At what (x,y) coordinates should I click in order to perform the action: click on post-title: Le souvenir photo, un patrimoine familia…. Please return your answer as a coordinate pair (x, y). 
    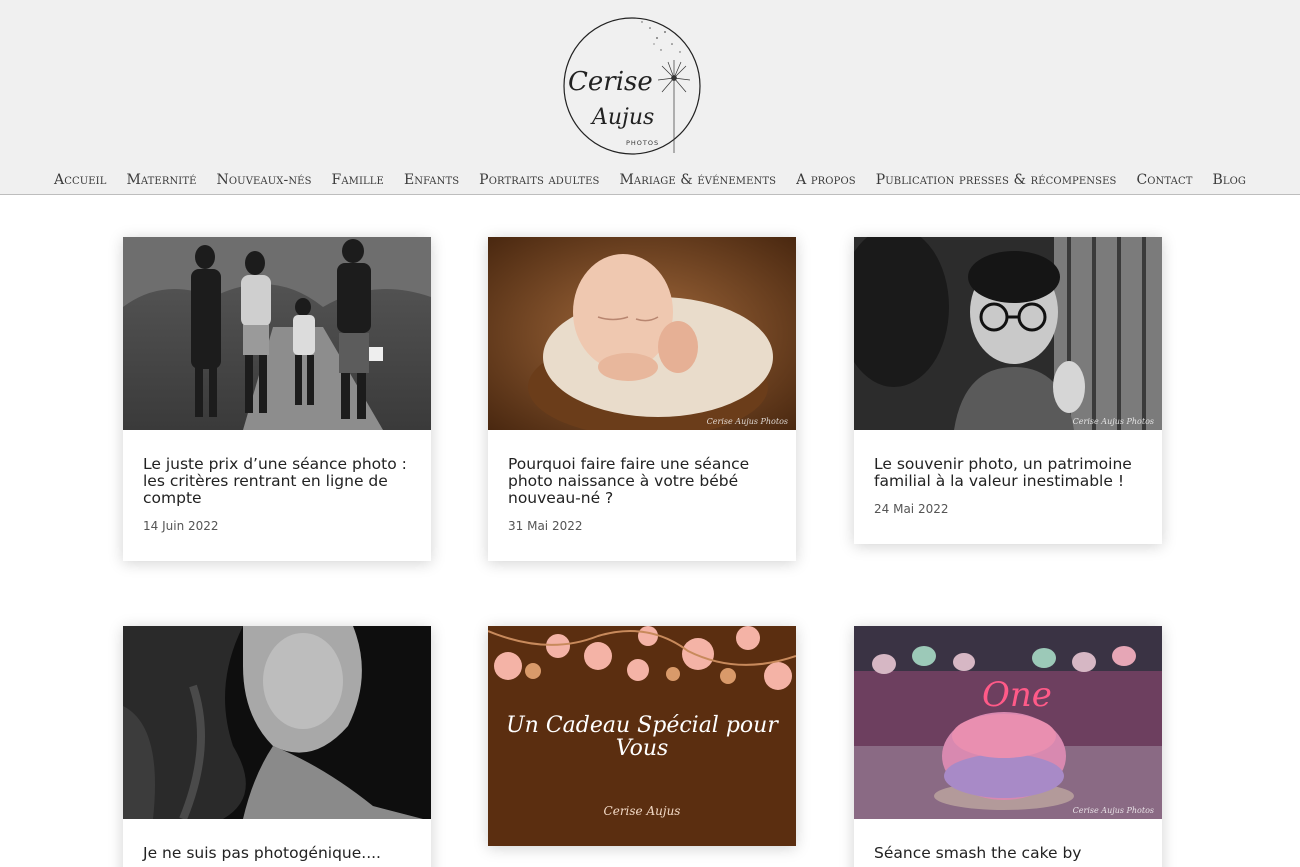
    Looking at the image, I should click on (1008, 472).